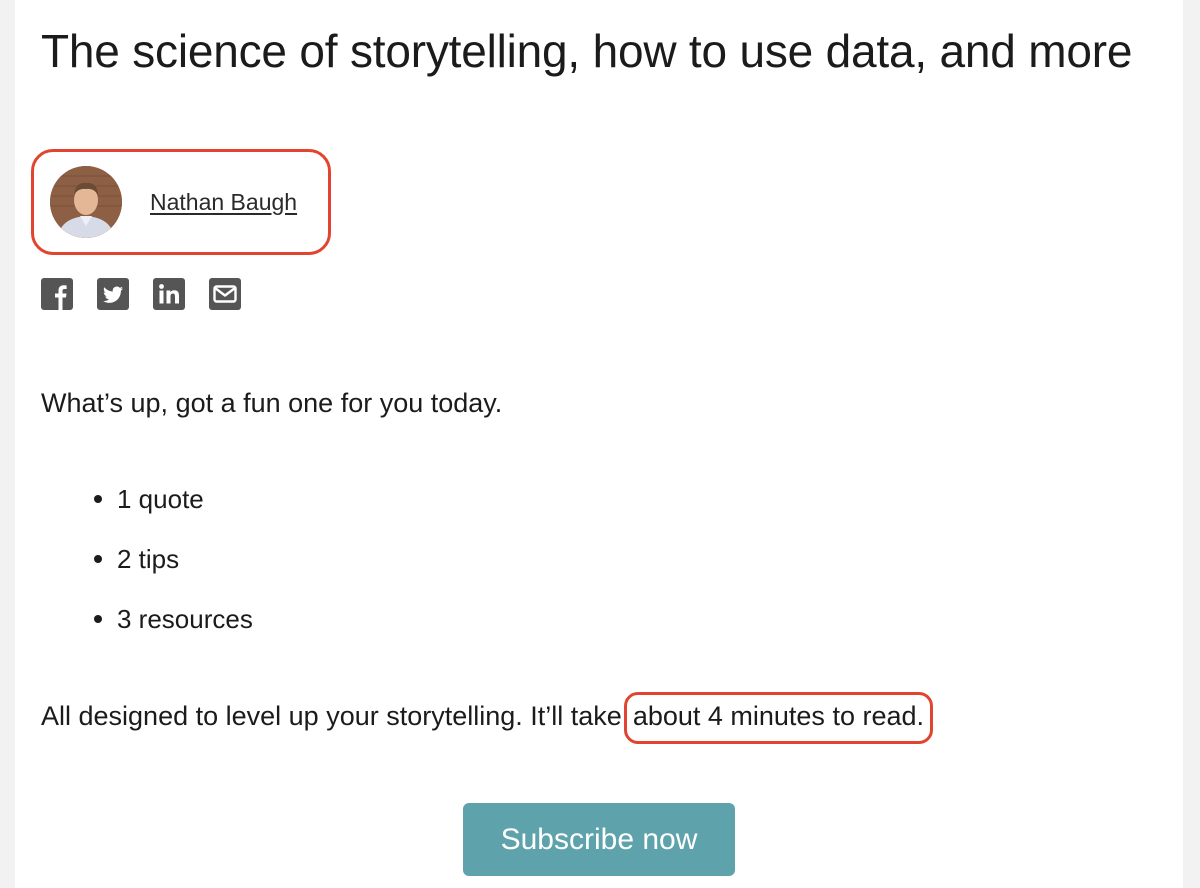 This screenshot has height=888, width=1200. I want to click on facebook-icon, so click(57, 294).